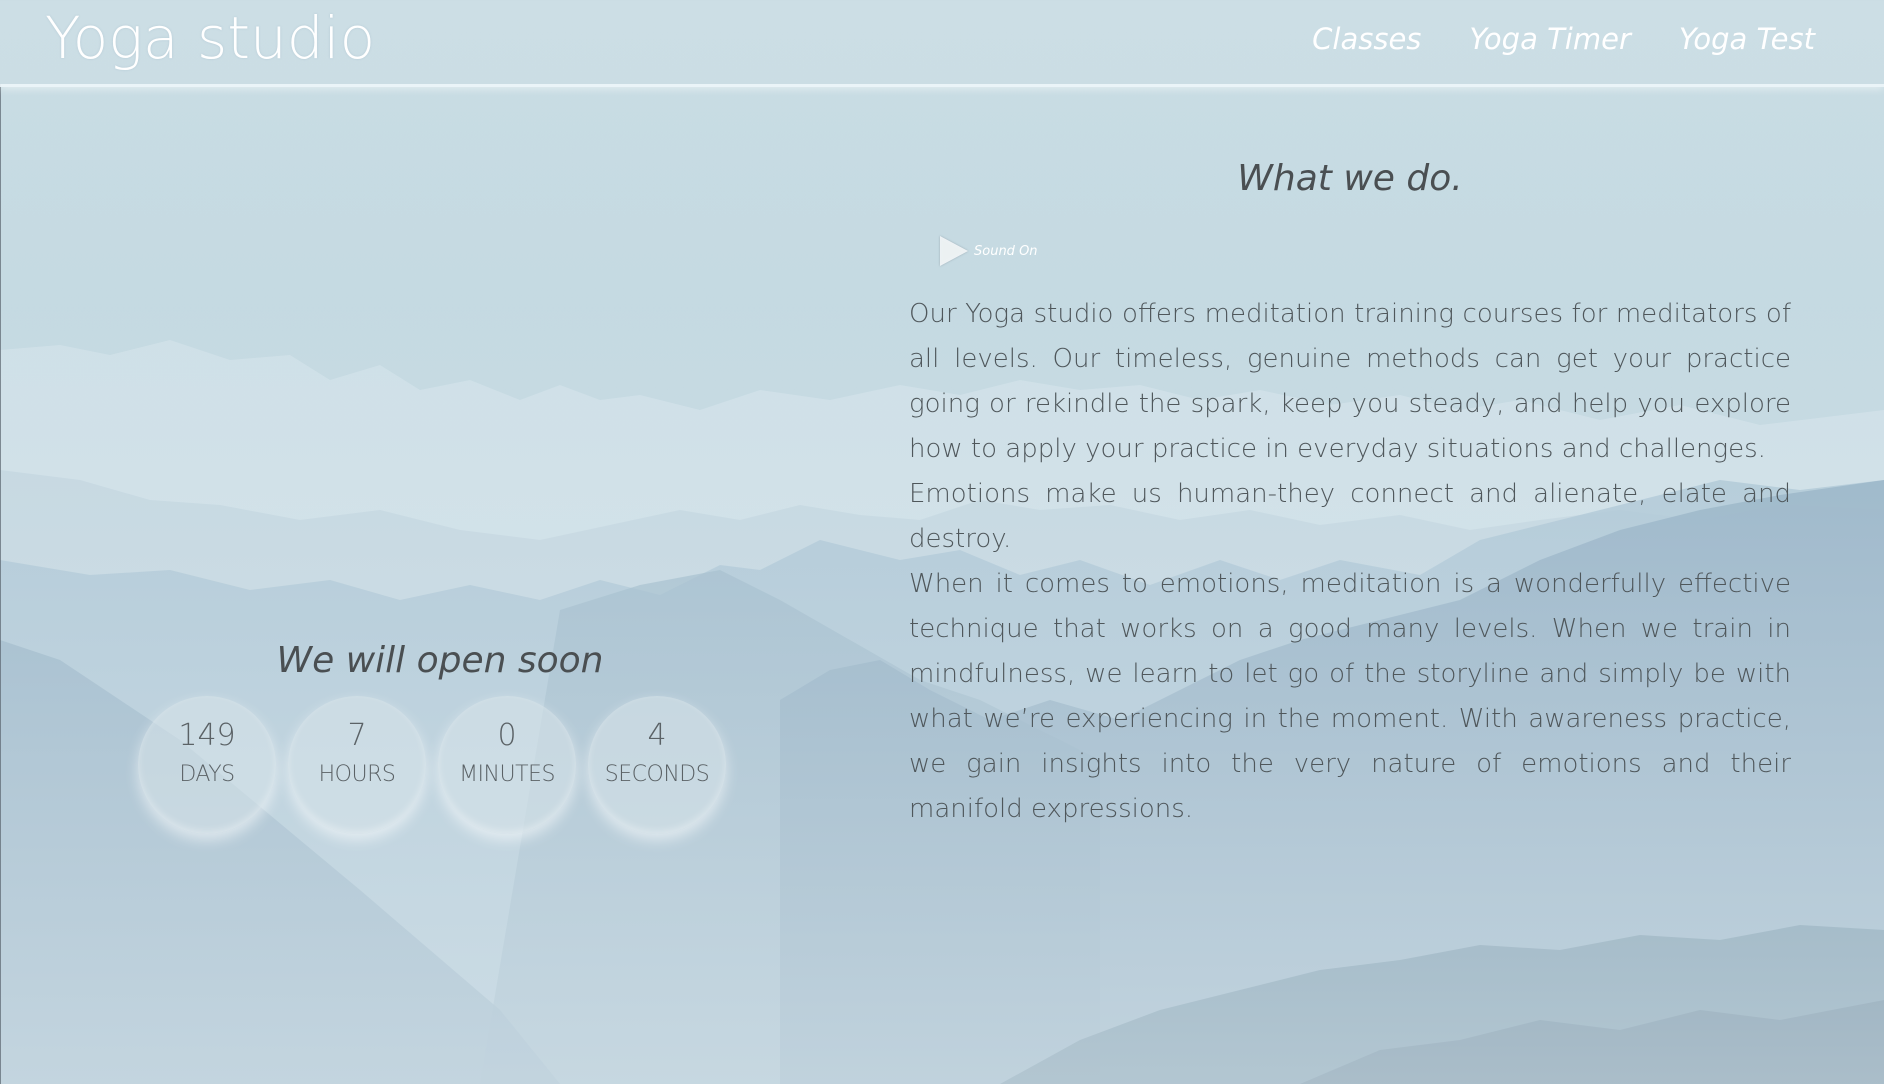  I want to click on nav-link-classes: Classes, so click(1366, 39).